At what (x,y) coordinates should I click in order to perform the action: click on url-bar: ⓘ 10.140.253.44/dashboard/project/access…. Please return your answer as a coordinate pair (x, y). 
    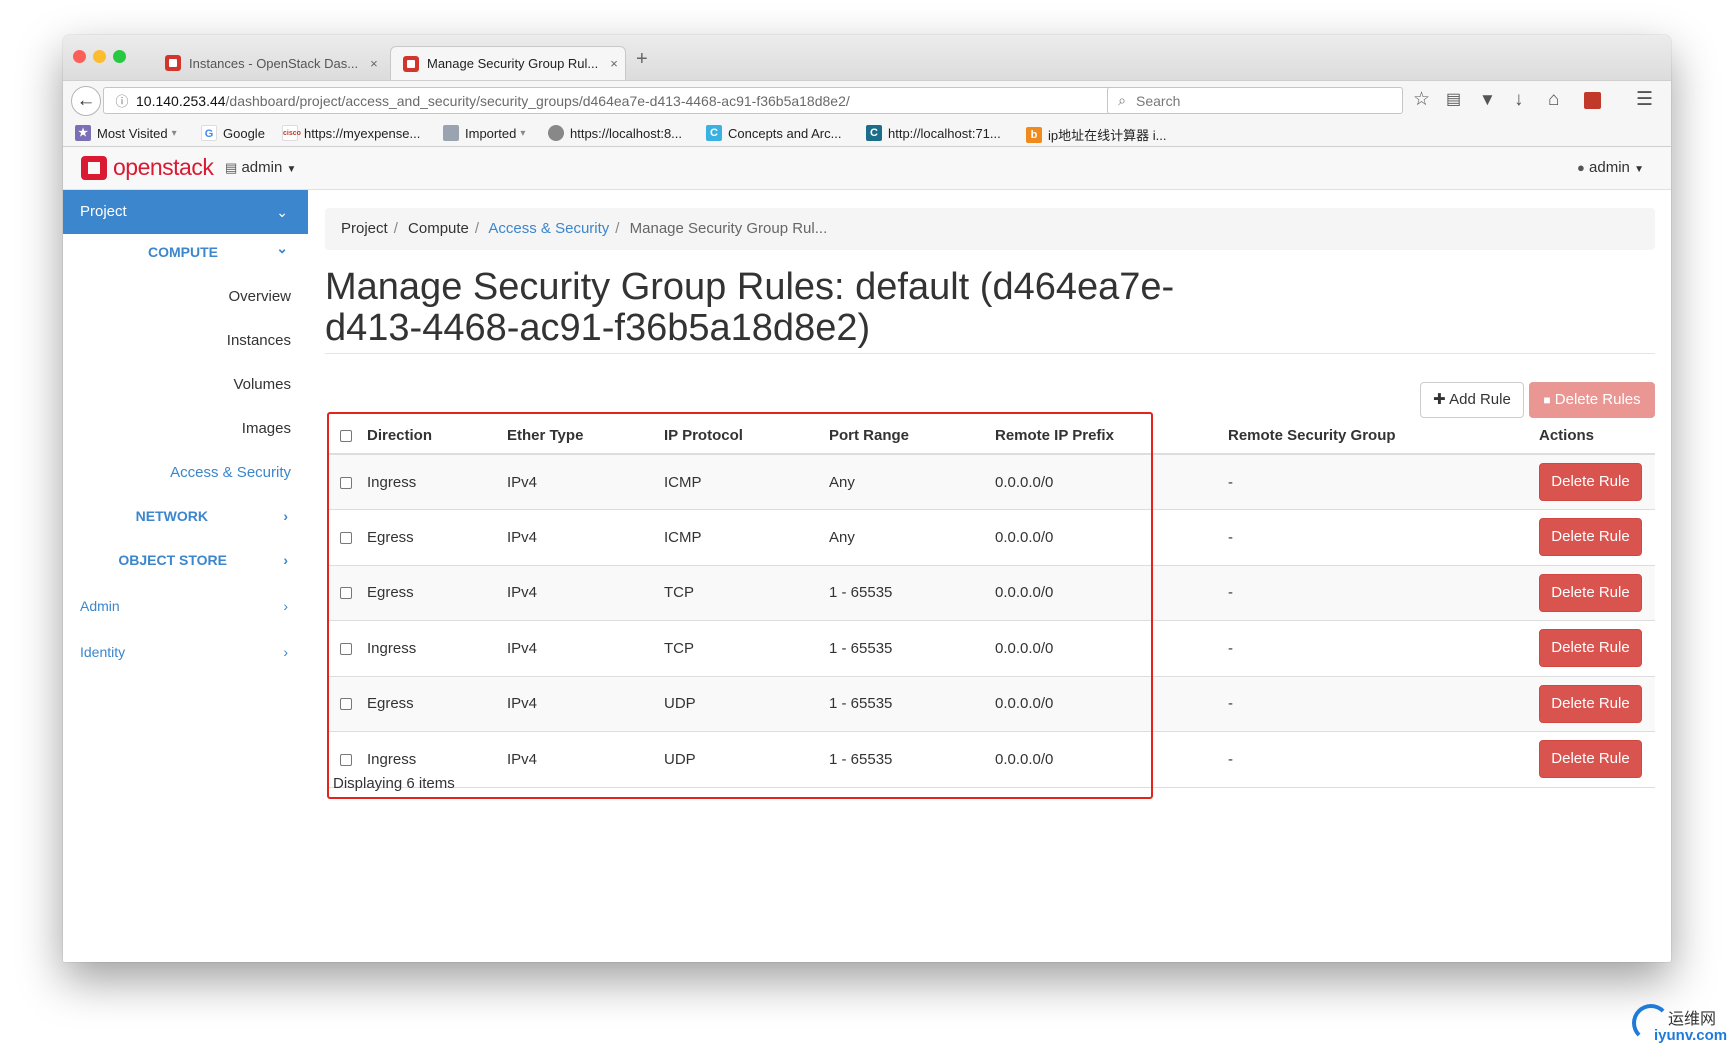
    Looking at the image, I should click on (631, 100).